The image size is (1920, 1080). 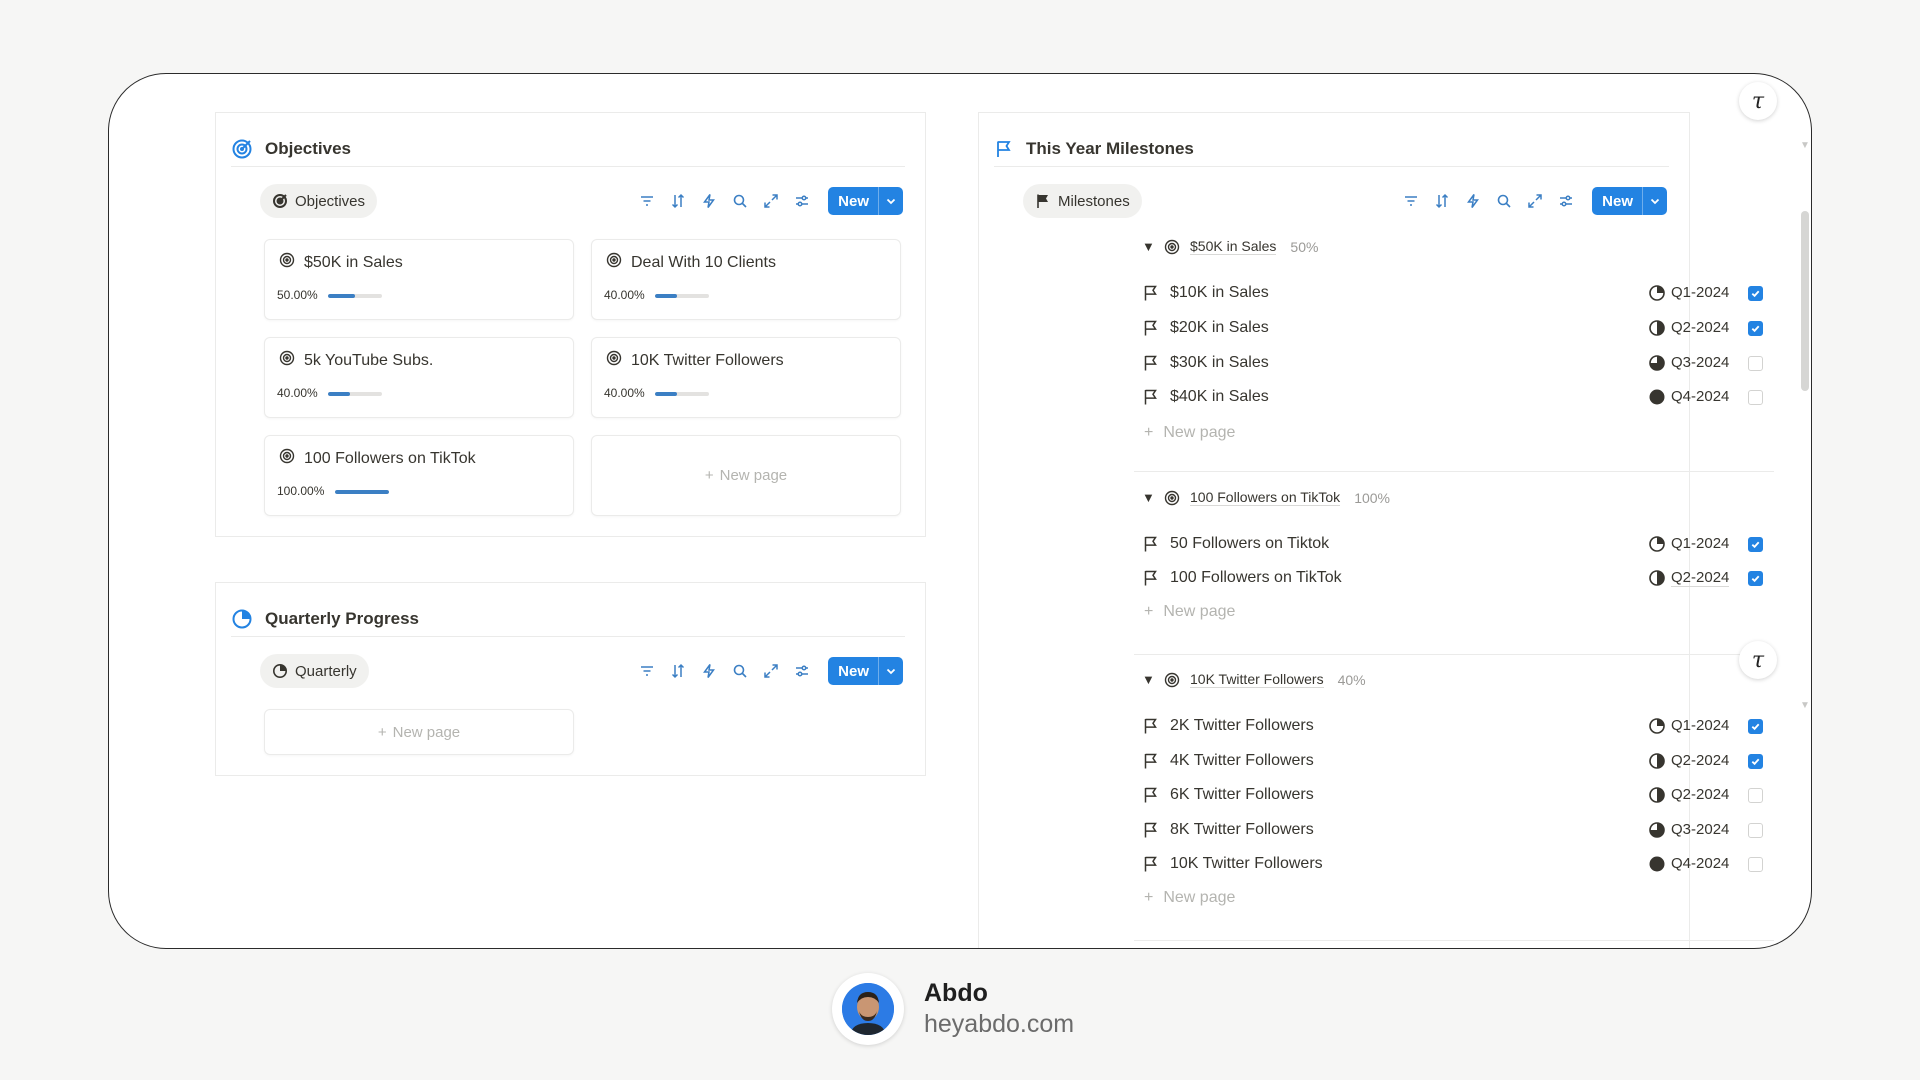 I want to click on milestone-row: 8K Twitter Followers Q3-2024, so click(x=1457, y=830).